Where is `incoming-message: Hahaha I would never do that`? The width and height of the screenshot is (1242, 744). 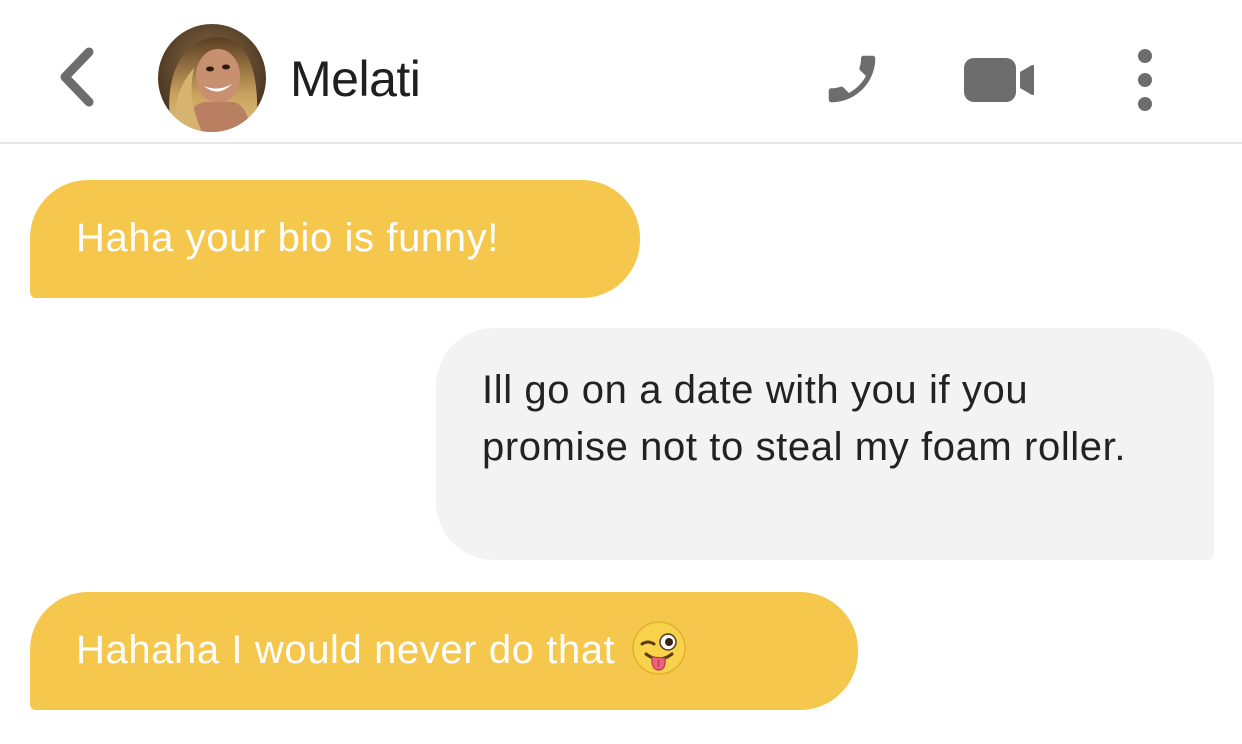
incoming-message: Hahaha I would never do that is located at coordinates (444, 651).